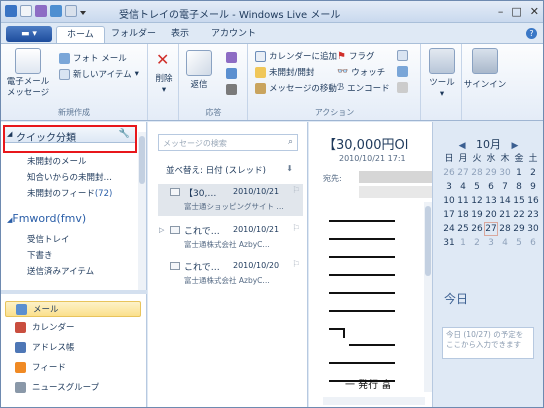  Describe the element at coordinates (60, 271) in the screenshot. I see `folder-sent: 送信済みアイテム` at that location.